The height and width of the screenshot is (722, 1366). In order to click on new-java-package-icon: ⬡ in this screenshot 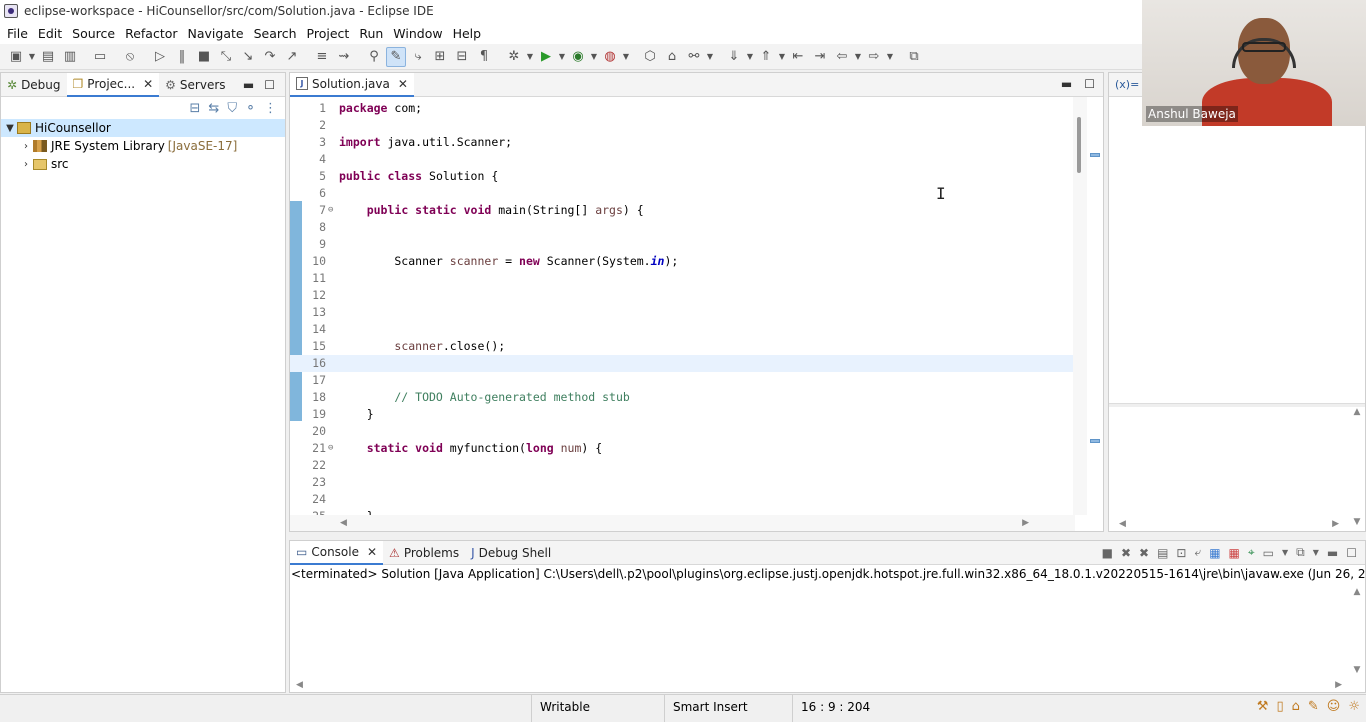, I will do `click(650, 57)`.